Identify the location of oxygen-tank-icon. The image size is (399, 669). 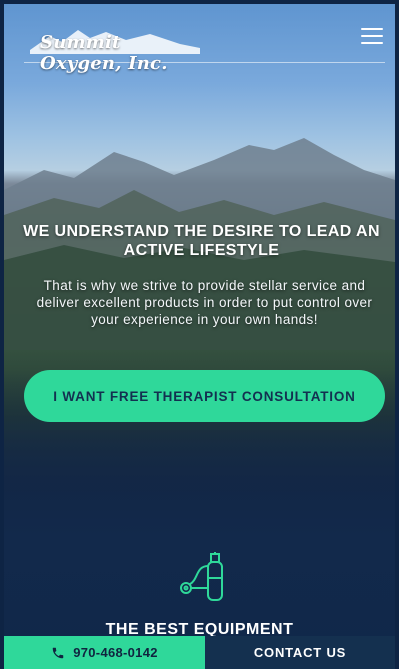
(201, 576).